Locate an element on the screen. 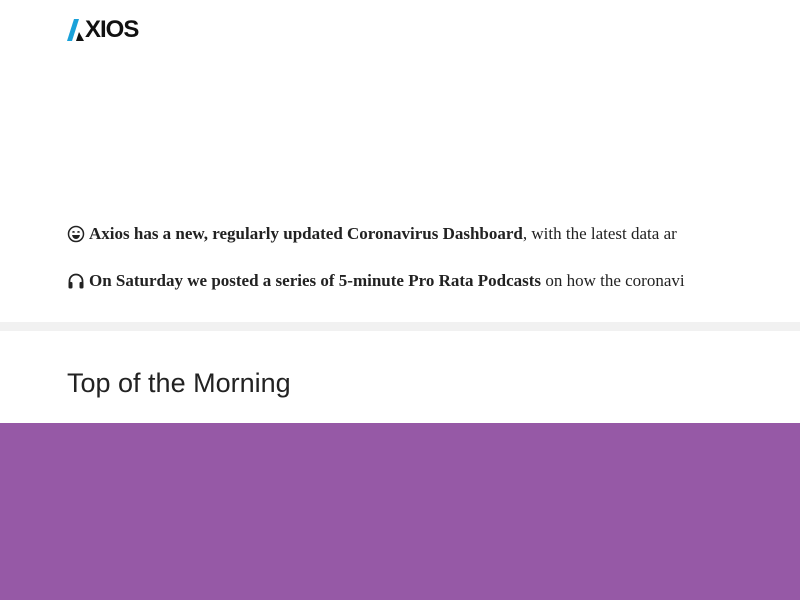  smiling-face-icon is located at coordinates (76, 234).